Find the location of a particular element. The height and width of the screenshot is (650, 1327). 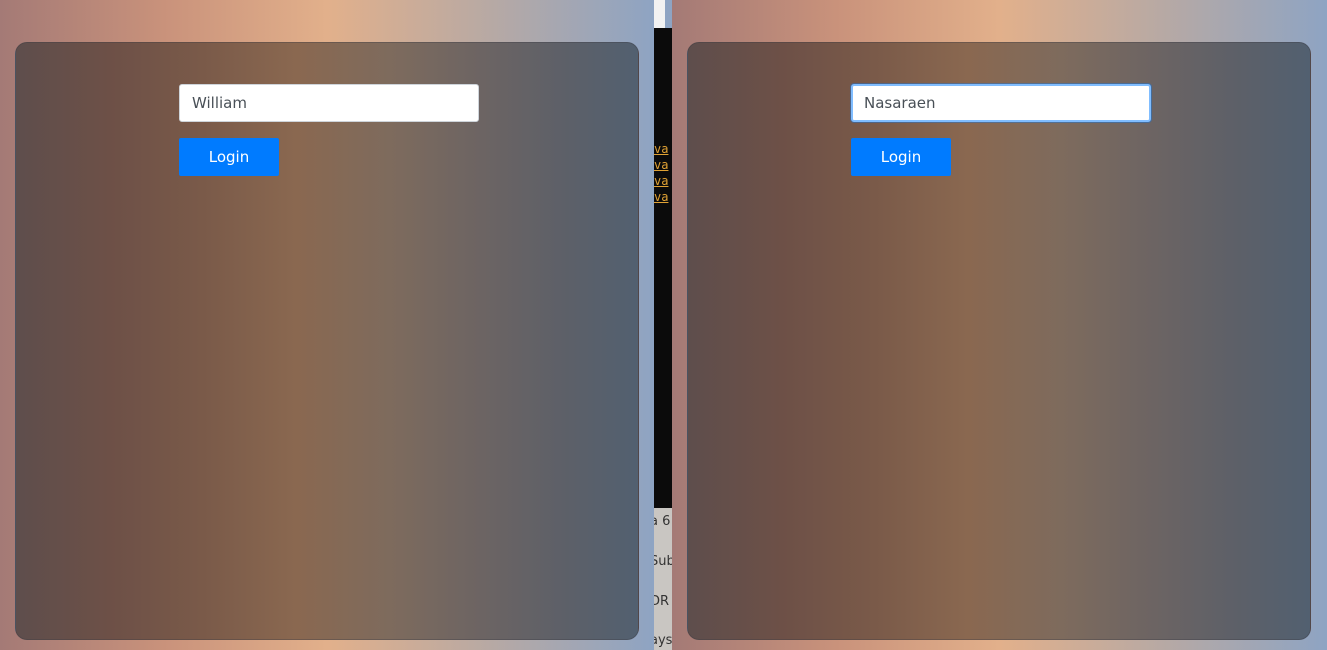

background-window-bottom: a 6 Sub DR ays is located at coordinates (663, 579).